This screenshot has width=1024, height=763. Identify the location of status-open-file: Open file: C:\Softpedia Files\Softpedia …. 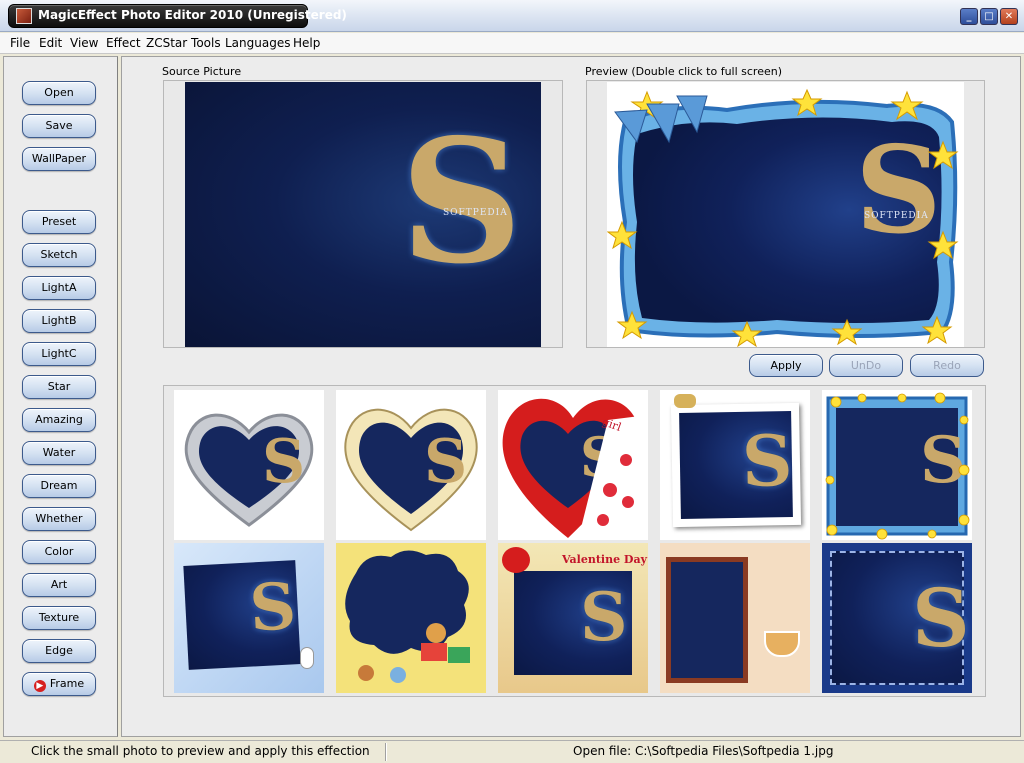
(703, 751).